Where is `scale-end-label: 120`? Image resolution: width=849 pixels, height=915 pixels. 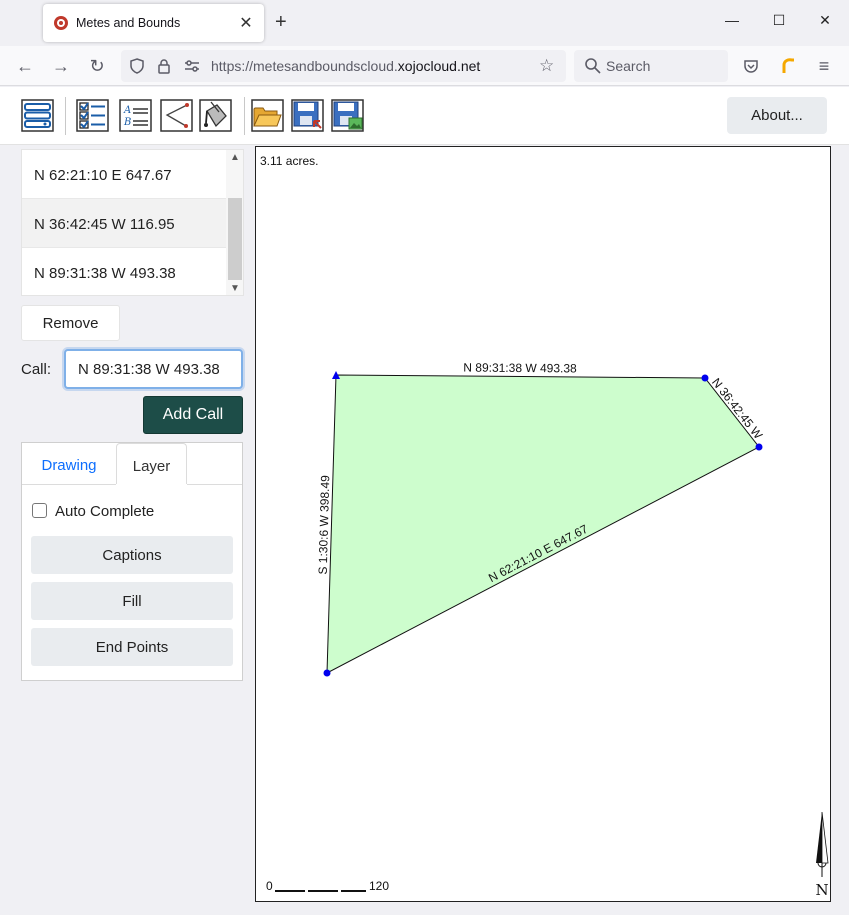
scale-end-label: 120 is located at coordinates (379, 886).